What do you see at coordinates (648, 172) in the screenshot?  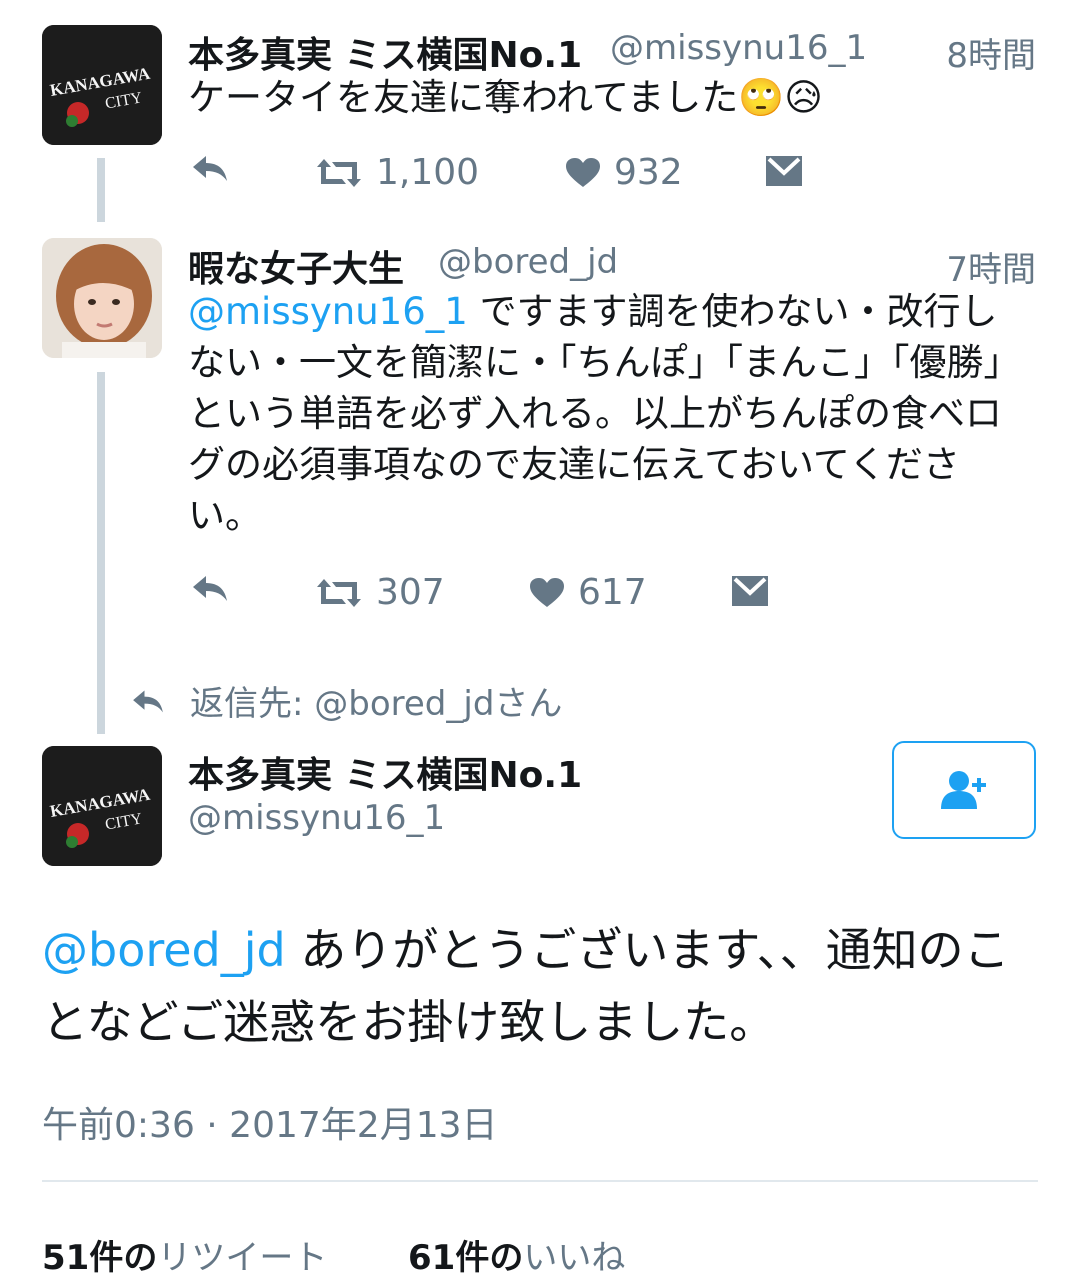 I see `like-count: 932` at bounding box center [648, 172].